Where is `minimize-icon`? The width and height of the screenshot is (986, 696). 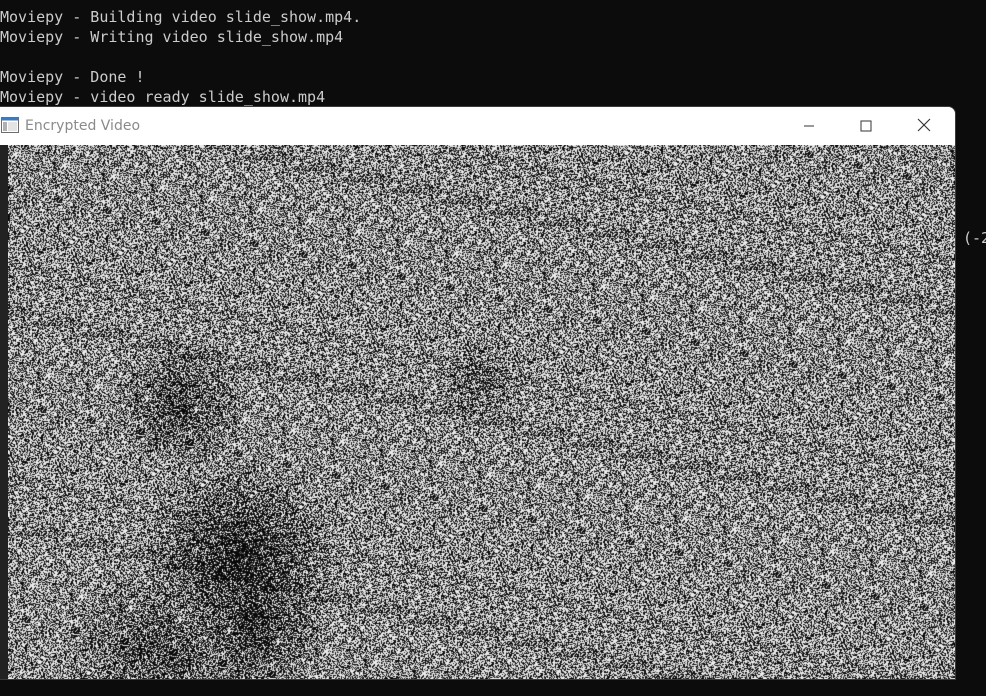 minimize-icon is located at coordinates (809, 126).